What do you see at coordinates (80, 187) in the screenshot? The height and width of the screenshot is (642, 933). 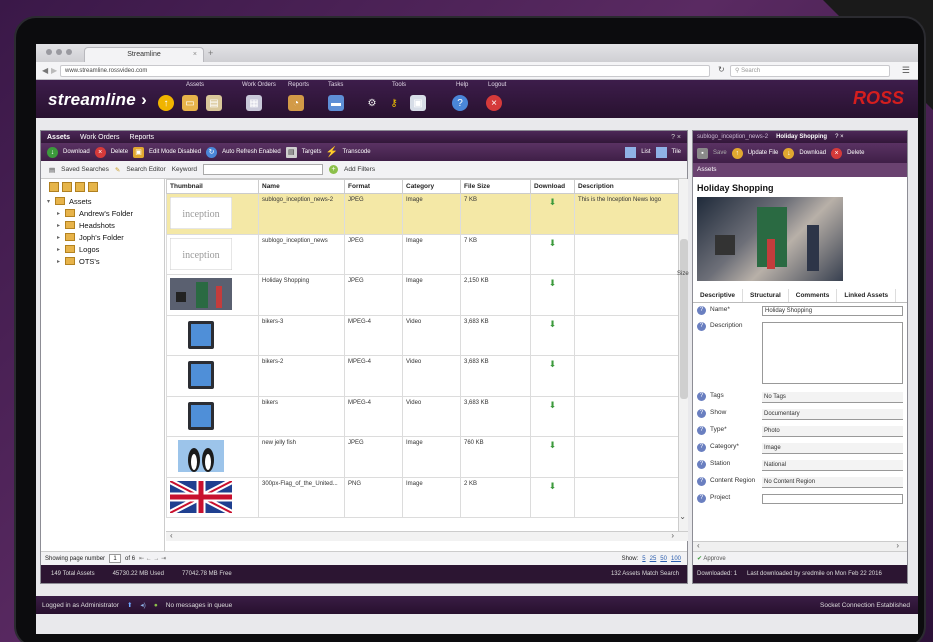 I see `edit-folder-icon` at bounding box center [80, 187].